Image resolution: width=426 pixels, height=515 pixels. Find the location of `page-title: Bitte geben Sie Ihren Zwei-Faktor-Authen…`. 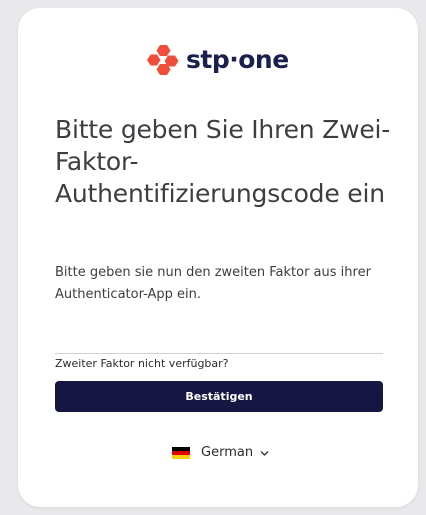

page-title: Bitte geben Sie Ihren Zwei-Faktor-Authen… is located at coordinates (223, 161).